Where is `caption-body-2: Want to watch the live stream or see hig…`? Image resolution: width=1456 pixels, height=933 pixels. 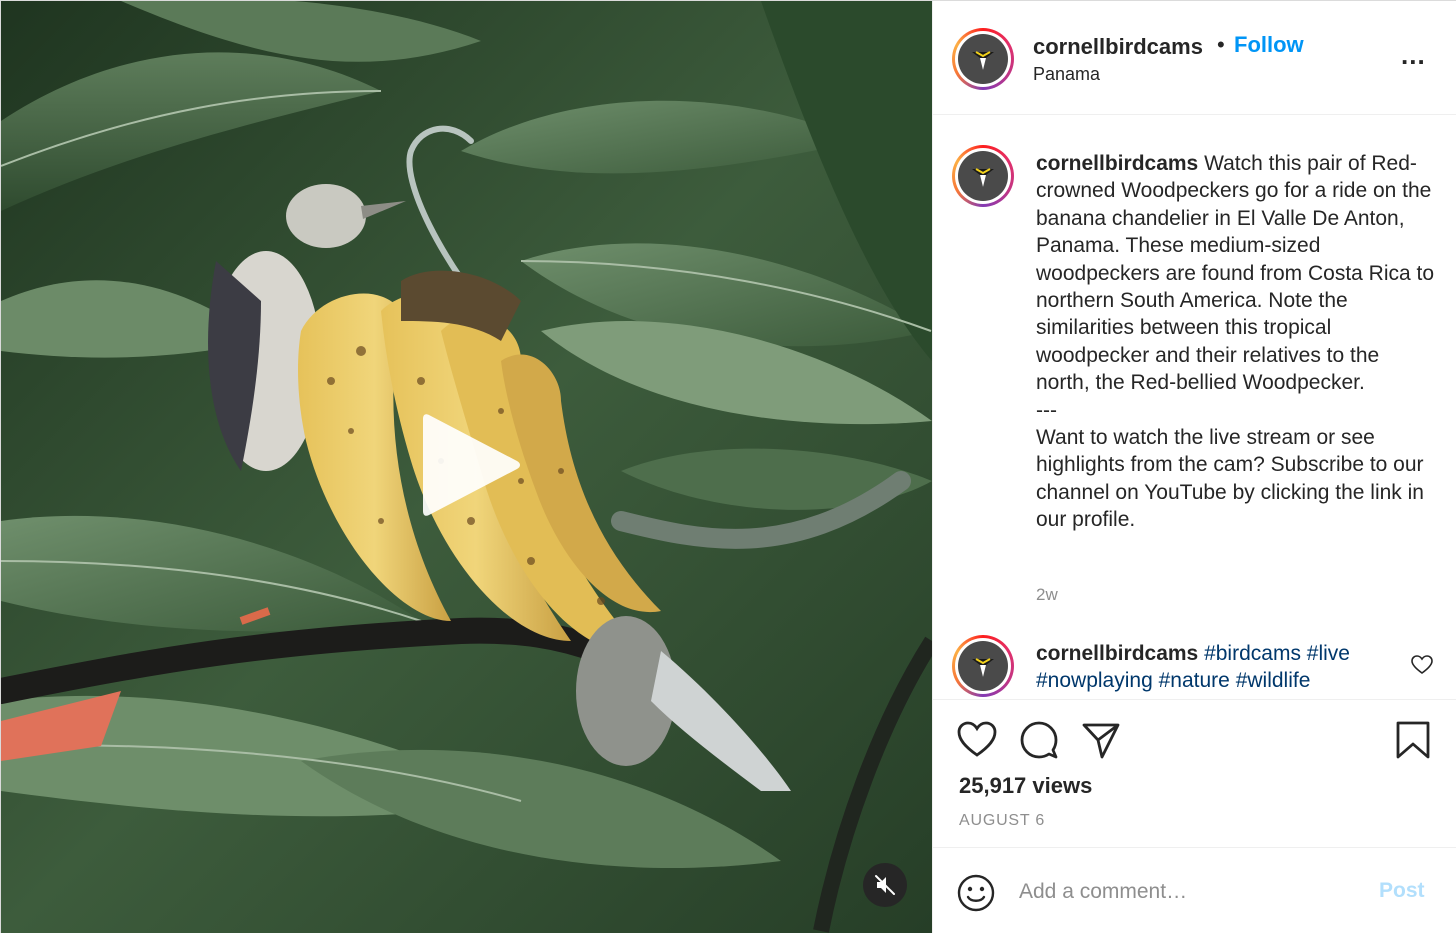
caption-body-2: Want to watch the live stream or see hig… is located at coordinates (1230, 479).